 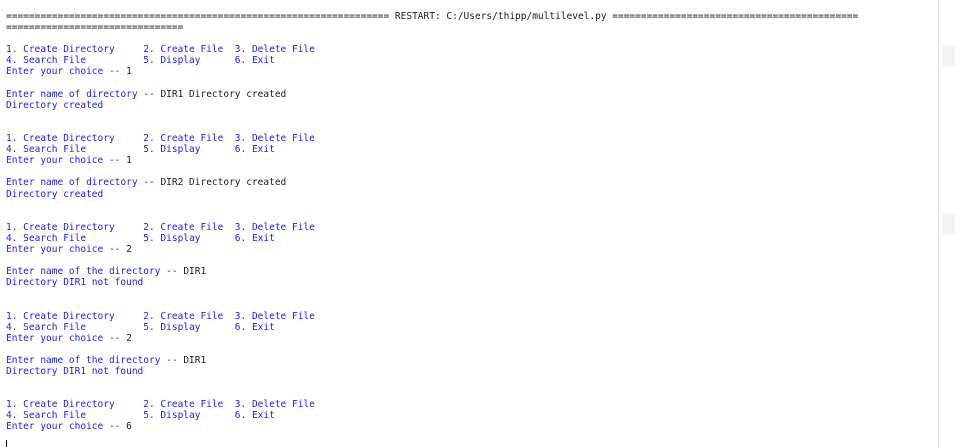 What do you see at coordinates (223, 94) in the screenshot?
I see `user-input-text: DIR1 Directory created` at bounding box center [223, 94].